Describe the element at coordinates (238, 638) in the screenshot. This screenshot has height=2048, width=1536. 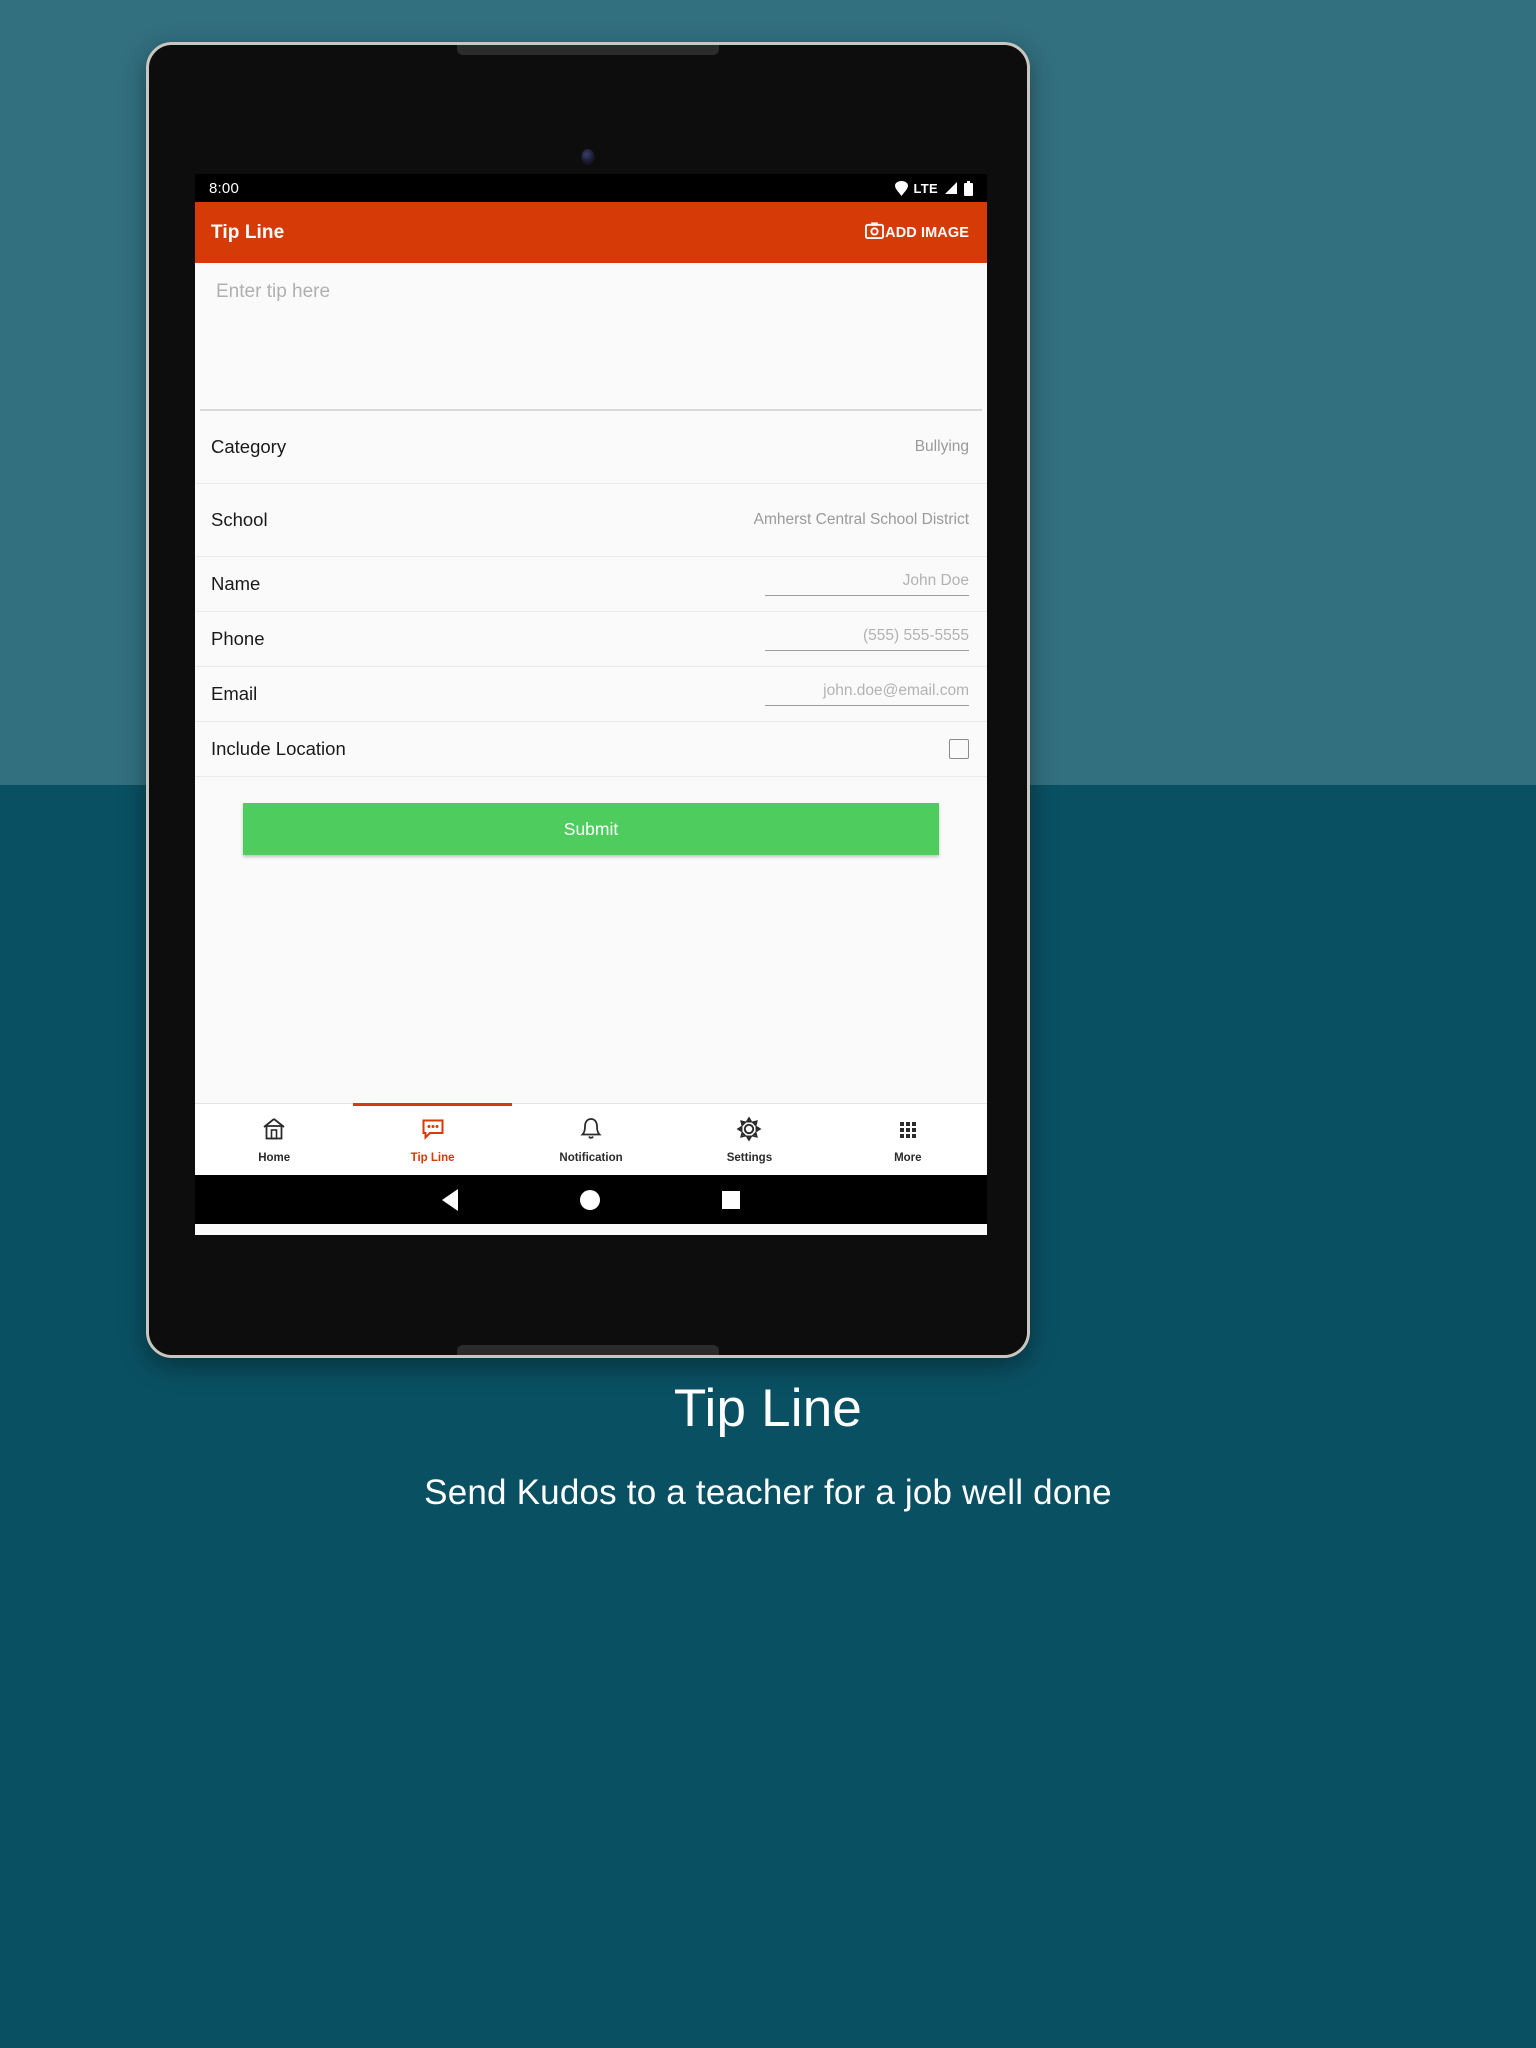
I see `row-label-phone: Phone` at that location.